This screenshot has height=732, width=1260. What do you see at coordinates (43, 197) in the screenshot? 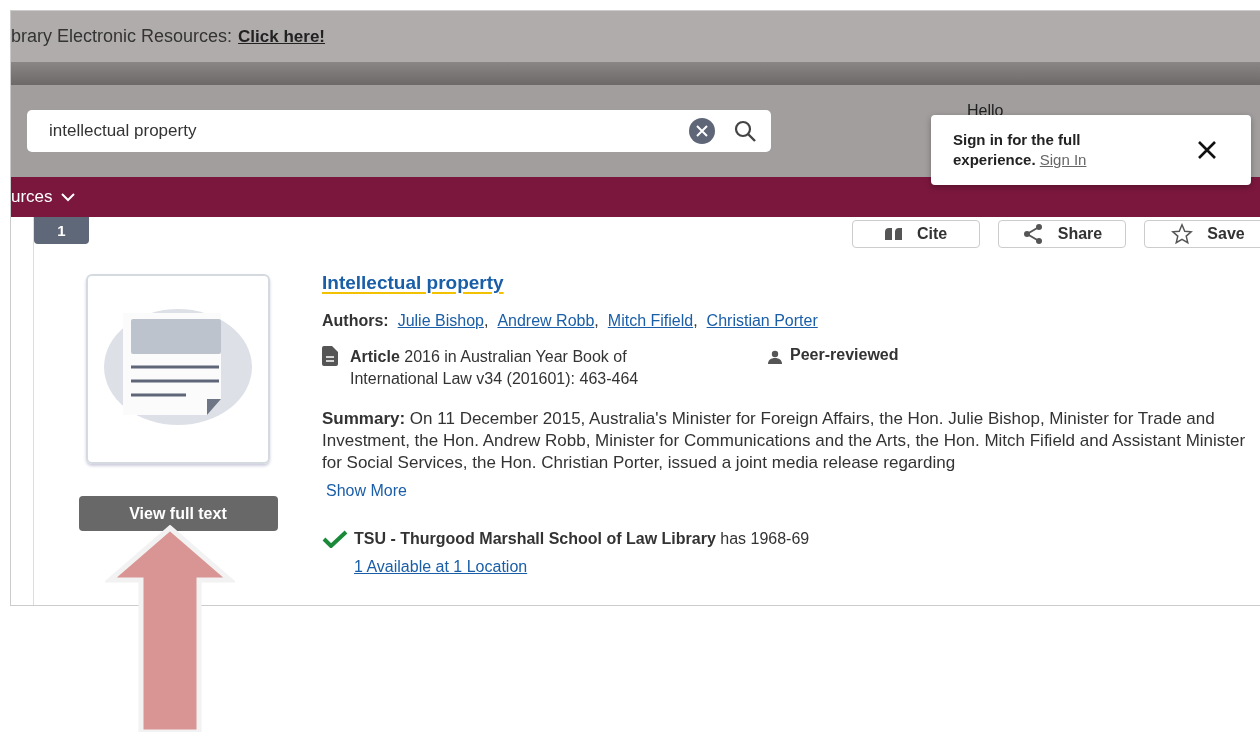
I see `resources-menu: urces` at bounding box center [43, 197].